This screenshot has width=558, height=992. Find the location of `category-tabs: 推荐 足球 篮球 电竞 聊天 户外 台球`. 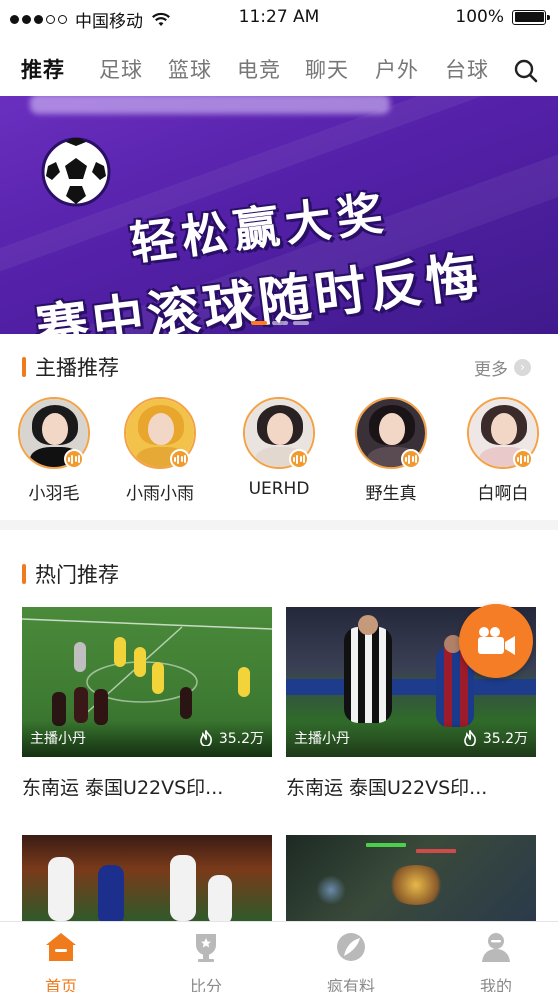

category-tabs: 推荐 足球 篮球 电竞 聊天 户外 台球 is located at coordinates (279, 70).